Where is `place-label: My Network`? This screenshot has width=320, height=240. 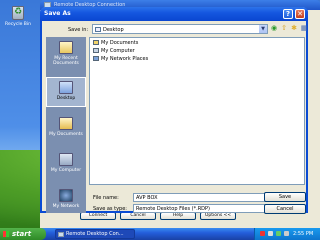
place-label: My Network is located at coordinates (66, 206).